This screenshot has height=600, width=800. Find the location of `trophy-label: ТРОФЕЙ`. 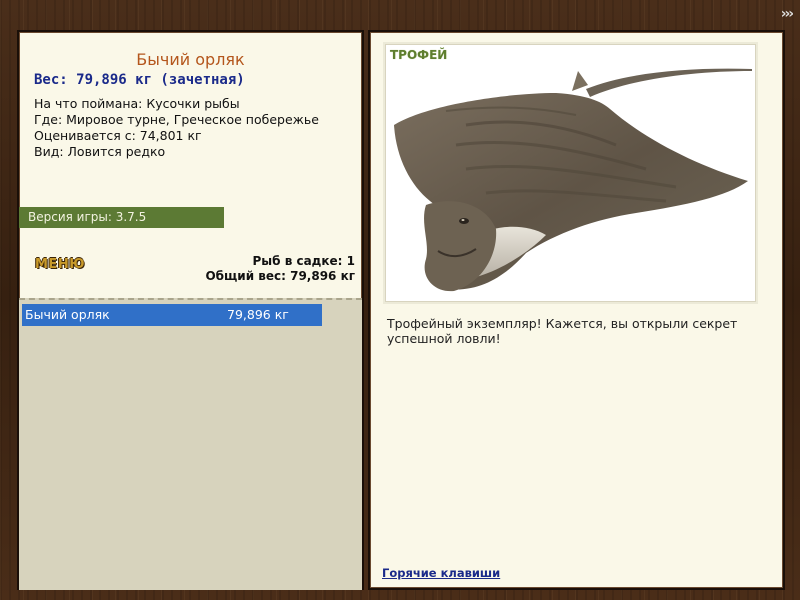

trophy-label: ТРОФЕЙ is located at coordinates (419, 55).